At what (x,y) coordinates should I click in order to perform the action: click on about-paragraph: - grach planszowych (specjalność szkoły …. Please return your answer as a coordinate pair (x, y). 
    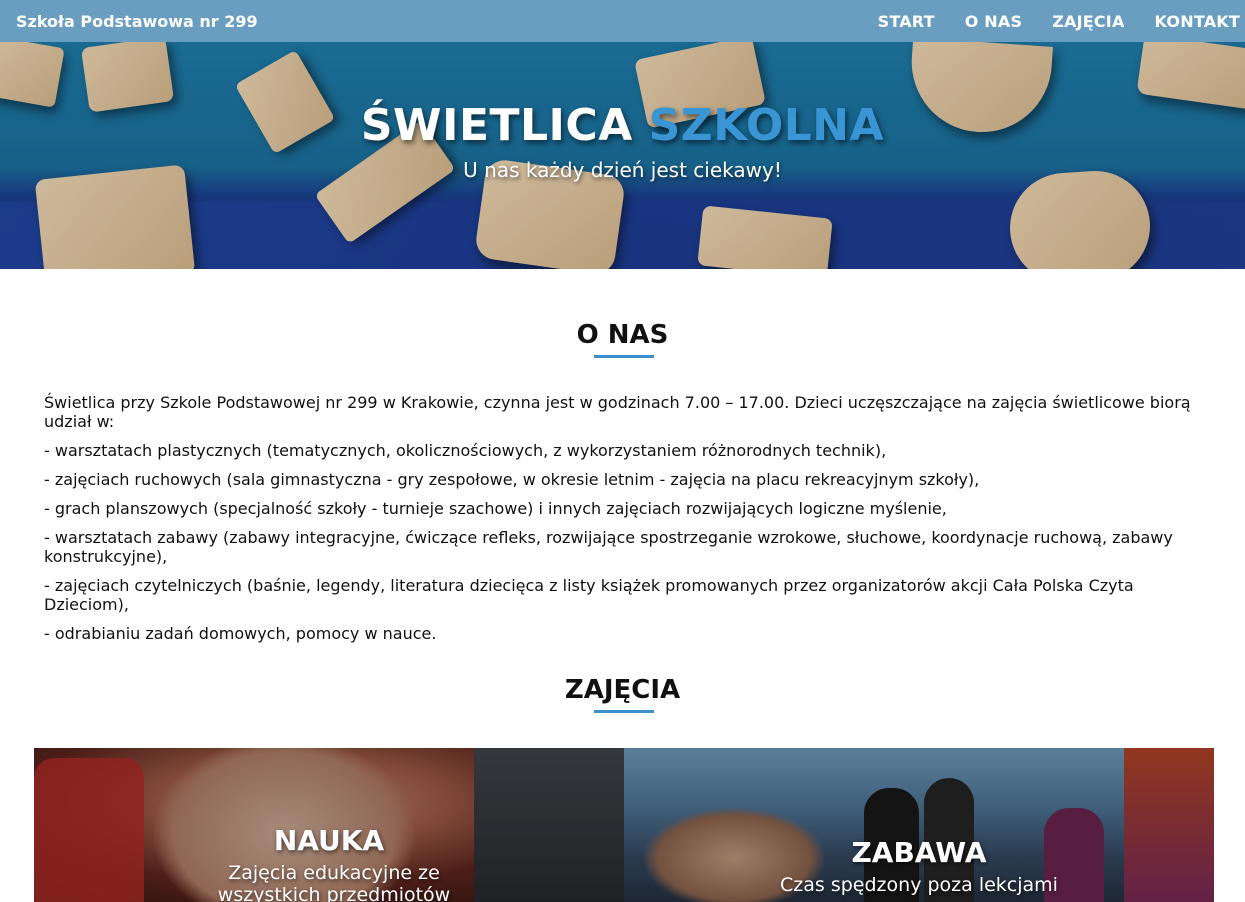
    Looking at the image, I should click on (495, 508).